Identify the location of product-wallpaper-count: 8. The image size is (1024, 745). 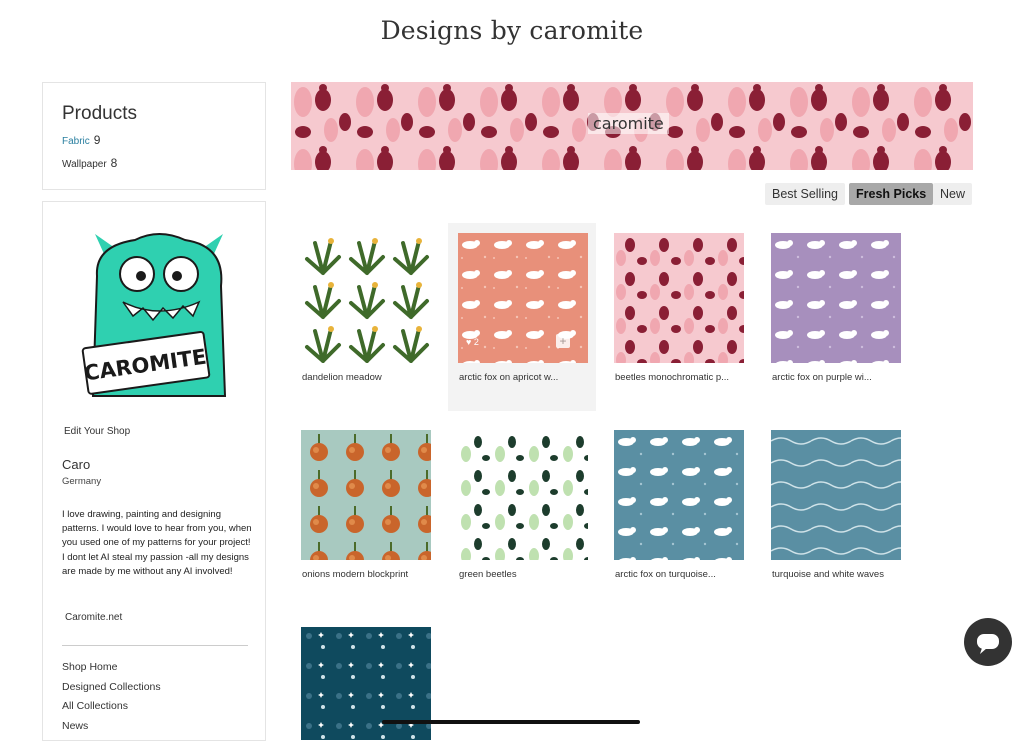
(114, 163).